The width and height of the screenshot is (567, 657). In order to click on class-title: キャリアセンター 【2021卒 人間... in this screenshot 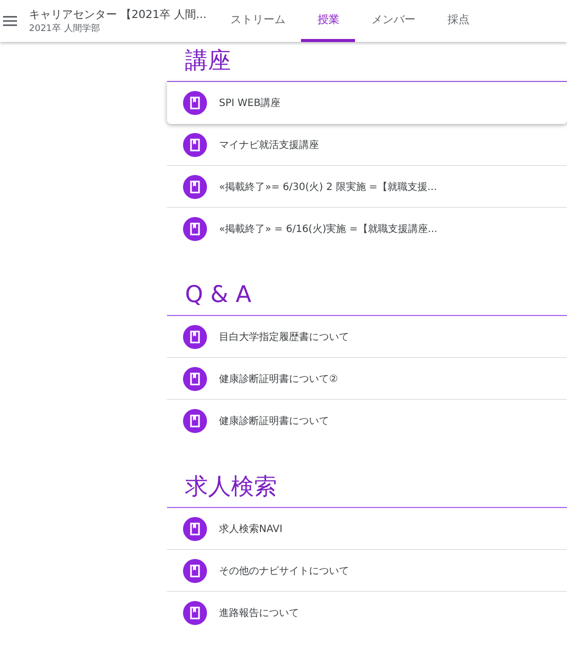, I will do `click(117, 14)`.